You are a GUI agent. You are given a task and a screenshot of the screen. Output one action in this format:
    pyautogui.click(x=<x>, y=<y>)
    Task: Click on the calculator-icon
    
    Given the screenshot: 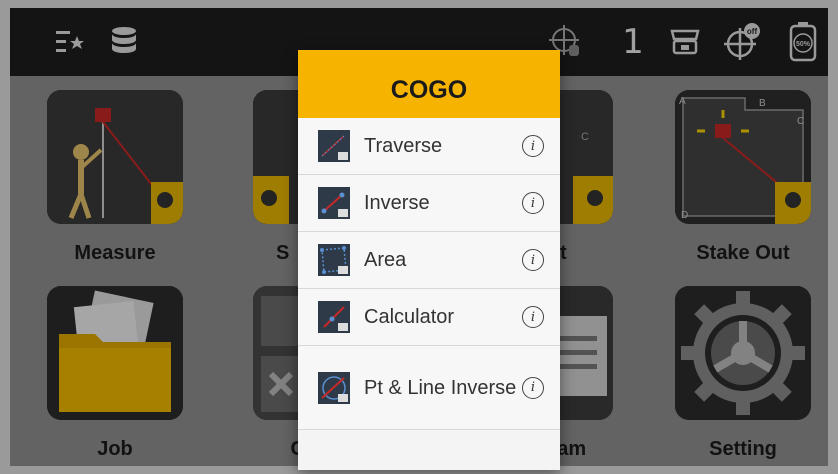 What is the action you would take?
    pyautogui.click(x=334, y=317)
    